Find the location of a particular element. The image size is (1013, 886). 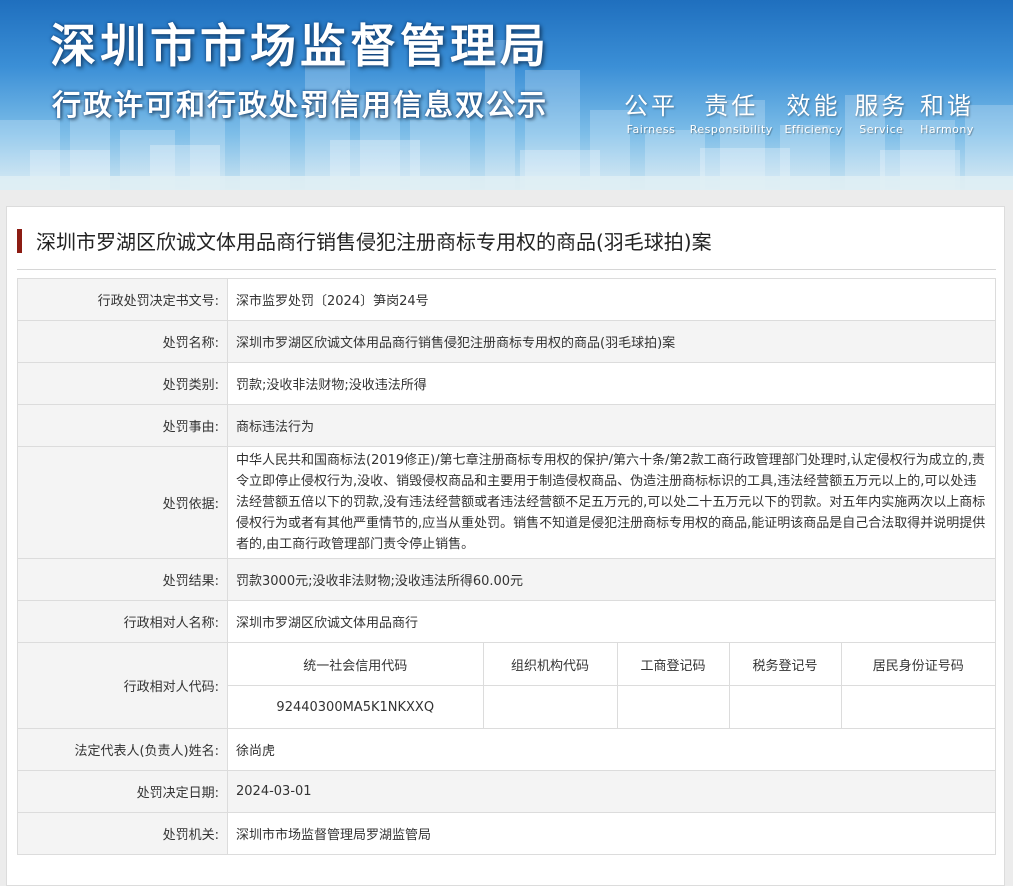

decision-no-label: 行政处罚决定书文号: is located at coordinates (122, 299).